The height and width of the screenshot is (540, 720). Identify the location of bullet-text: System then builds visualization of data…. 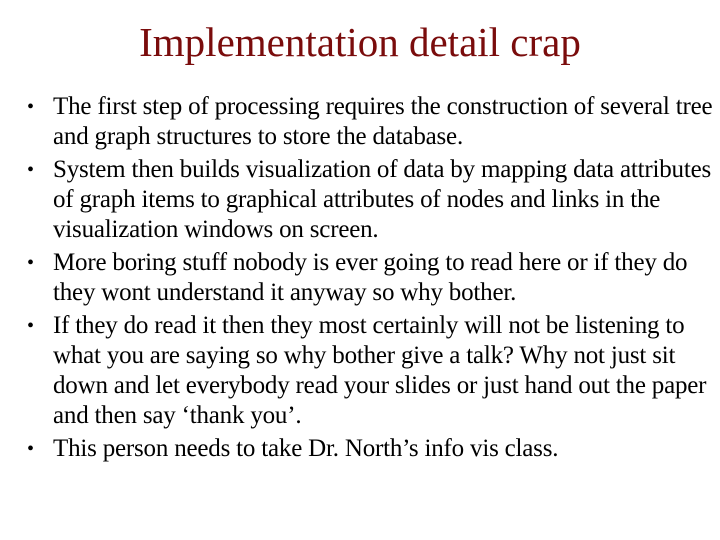
(382, 199).